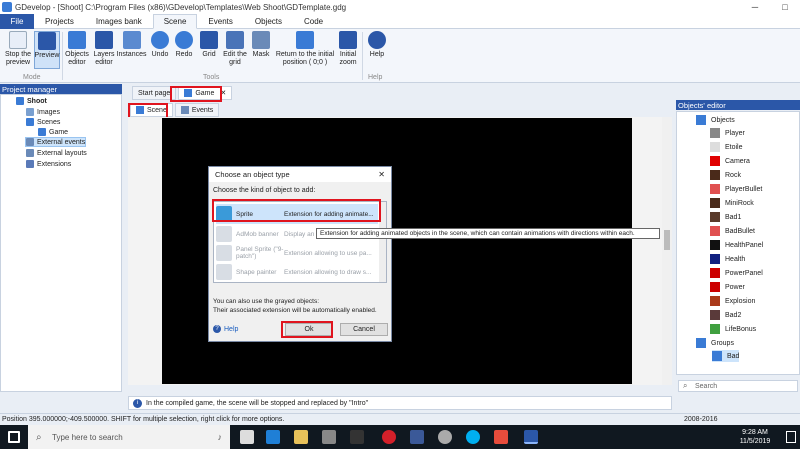 The image size is (800, 449). What do you see at coordinates (740, 231) in the screenshot?
I see `object-item-label: BadBullet` at bounding box center [740, 231].